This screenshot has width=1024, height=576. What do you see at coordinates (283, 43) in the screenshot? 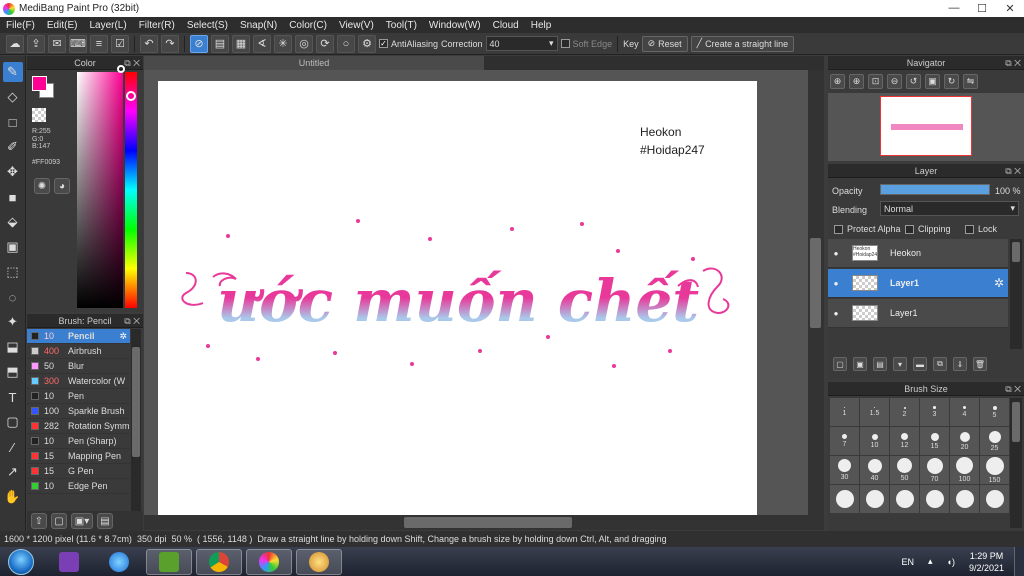
I see `snap-radial-icon: ✳` at bounding box center [283, 43].